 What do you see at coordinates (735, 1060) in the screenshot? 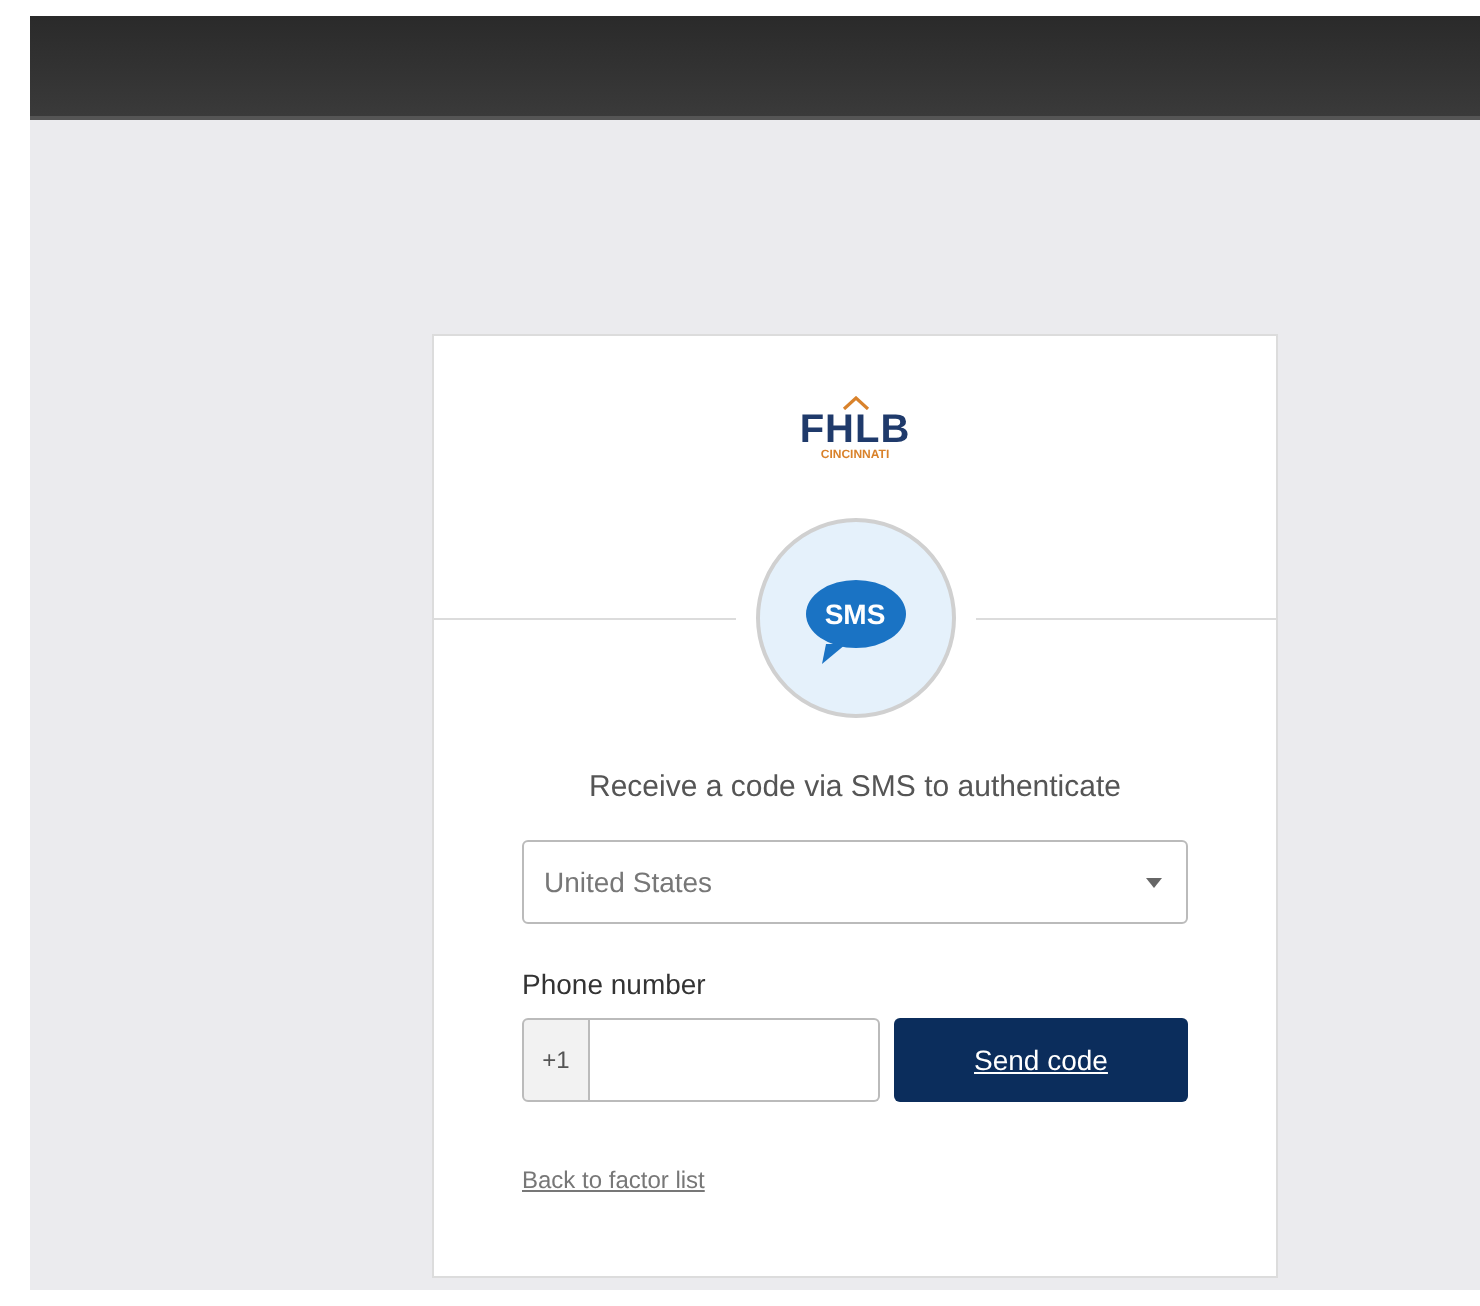
I see `phone-input` at bounding box center [735, 1060].